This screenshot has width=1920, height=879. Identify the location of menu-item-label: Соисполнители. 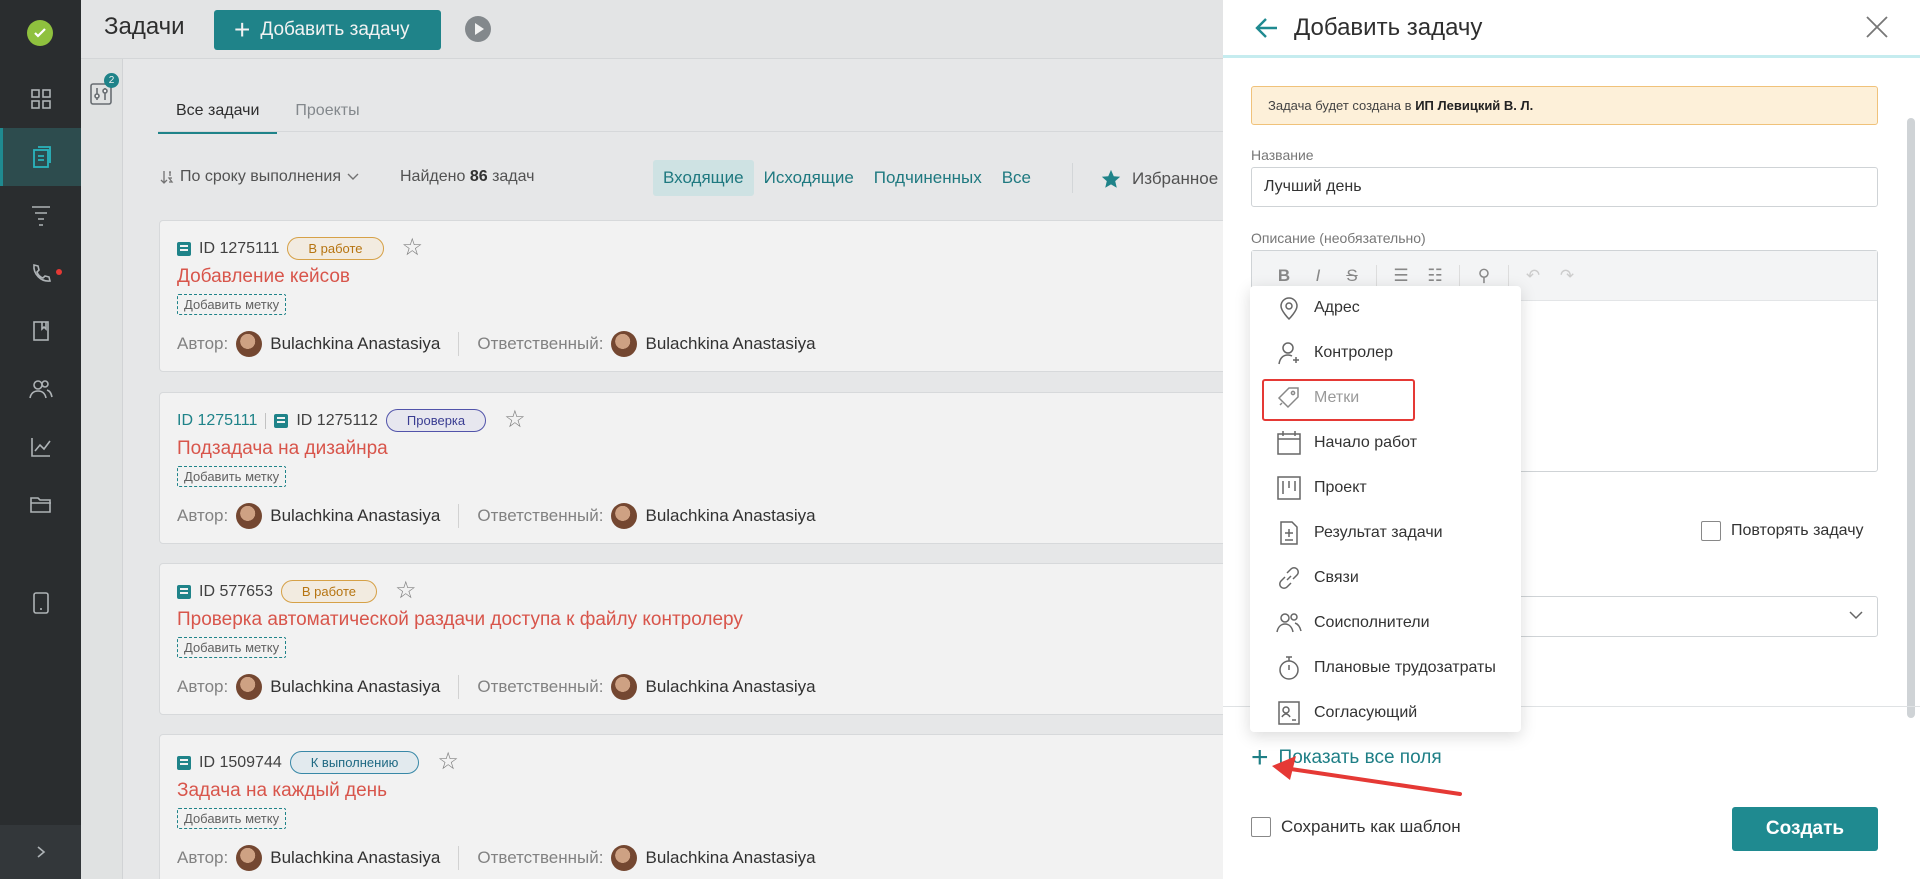
(1372, 622).